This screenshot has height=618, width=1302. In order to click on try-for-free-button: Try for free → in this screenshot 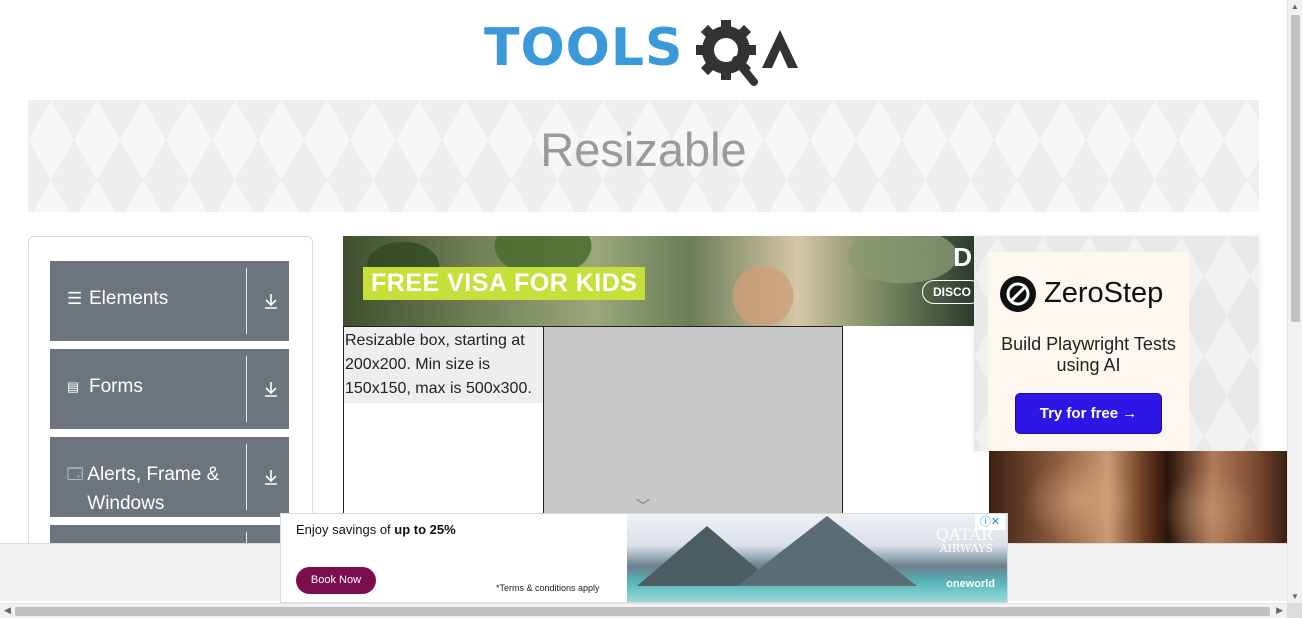, I will do `click(1088, 413)`.